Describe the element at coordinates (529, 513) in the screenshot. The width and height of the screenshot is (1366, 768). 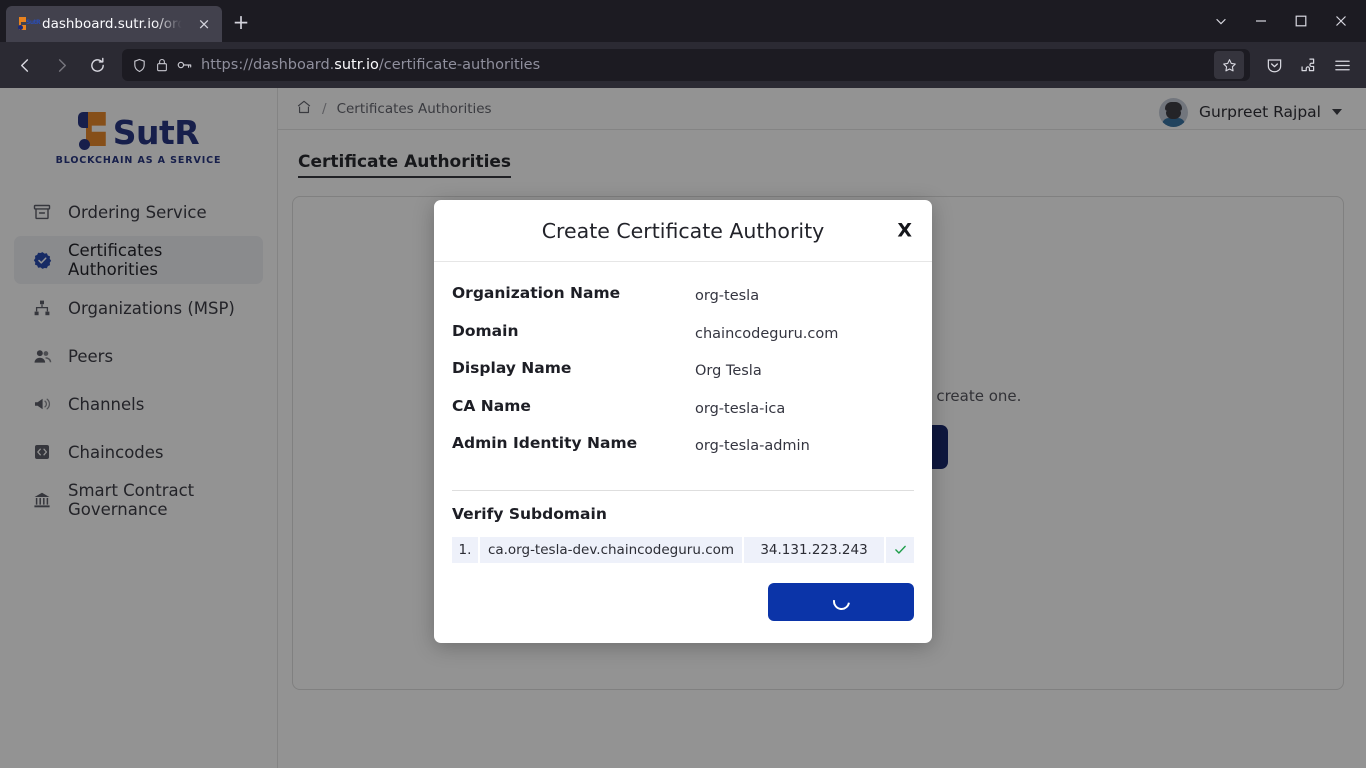
I see `verify-subdomain-title: Verify Subdomain` at that location.